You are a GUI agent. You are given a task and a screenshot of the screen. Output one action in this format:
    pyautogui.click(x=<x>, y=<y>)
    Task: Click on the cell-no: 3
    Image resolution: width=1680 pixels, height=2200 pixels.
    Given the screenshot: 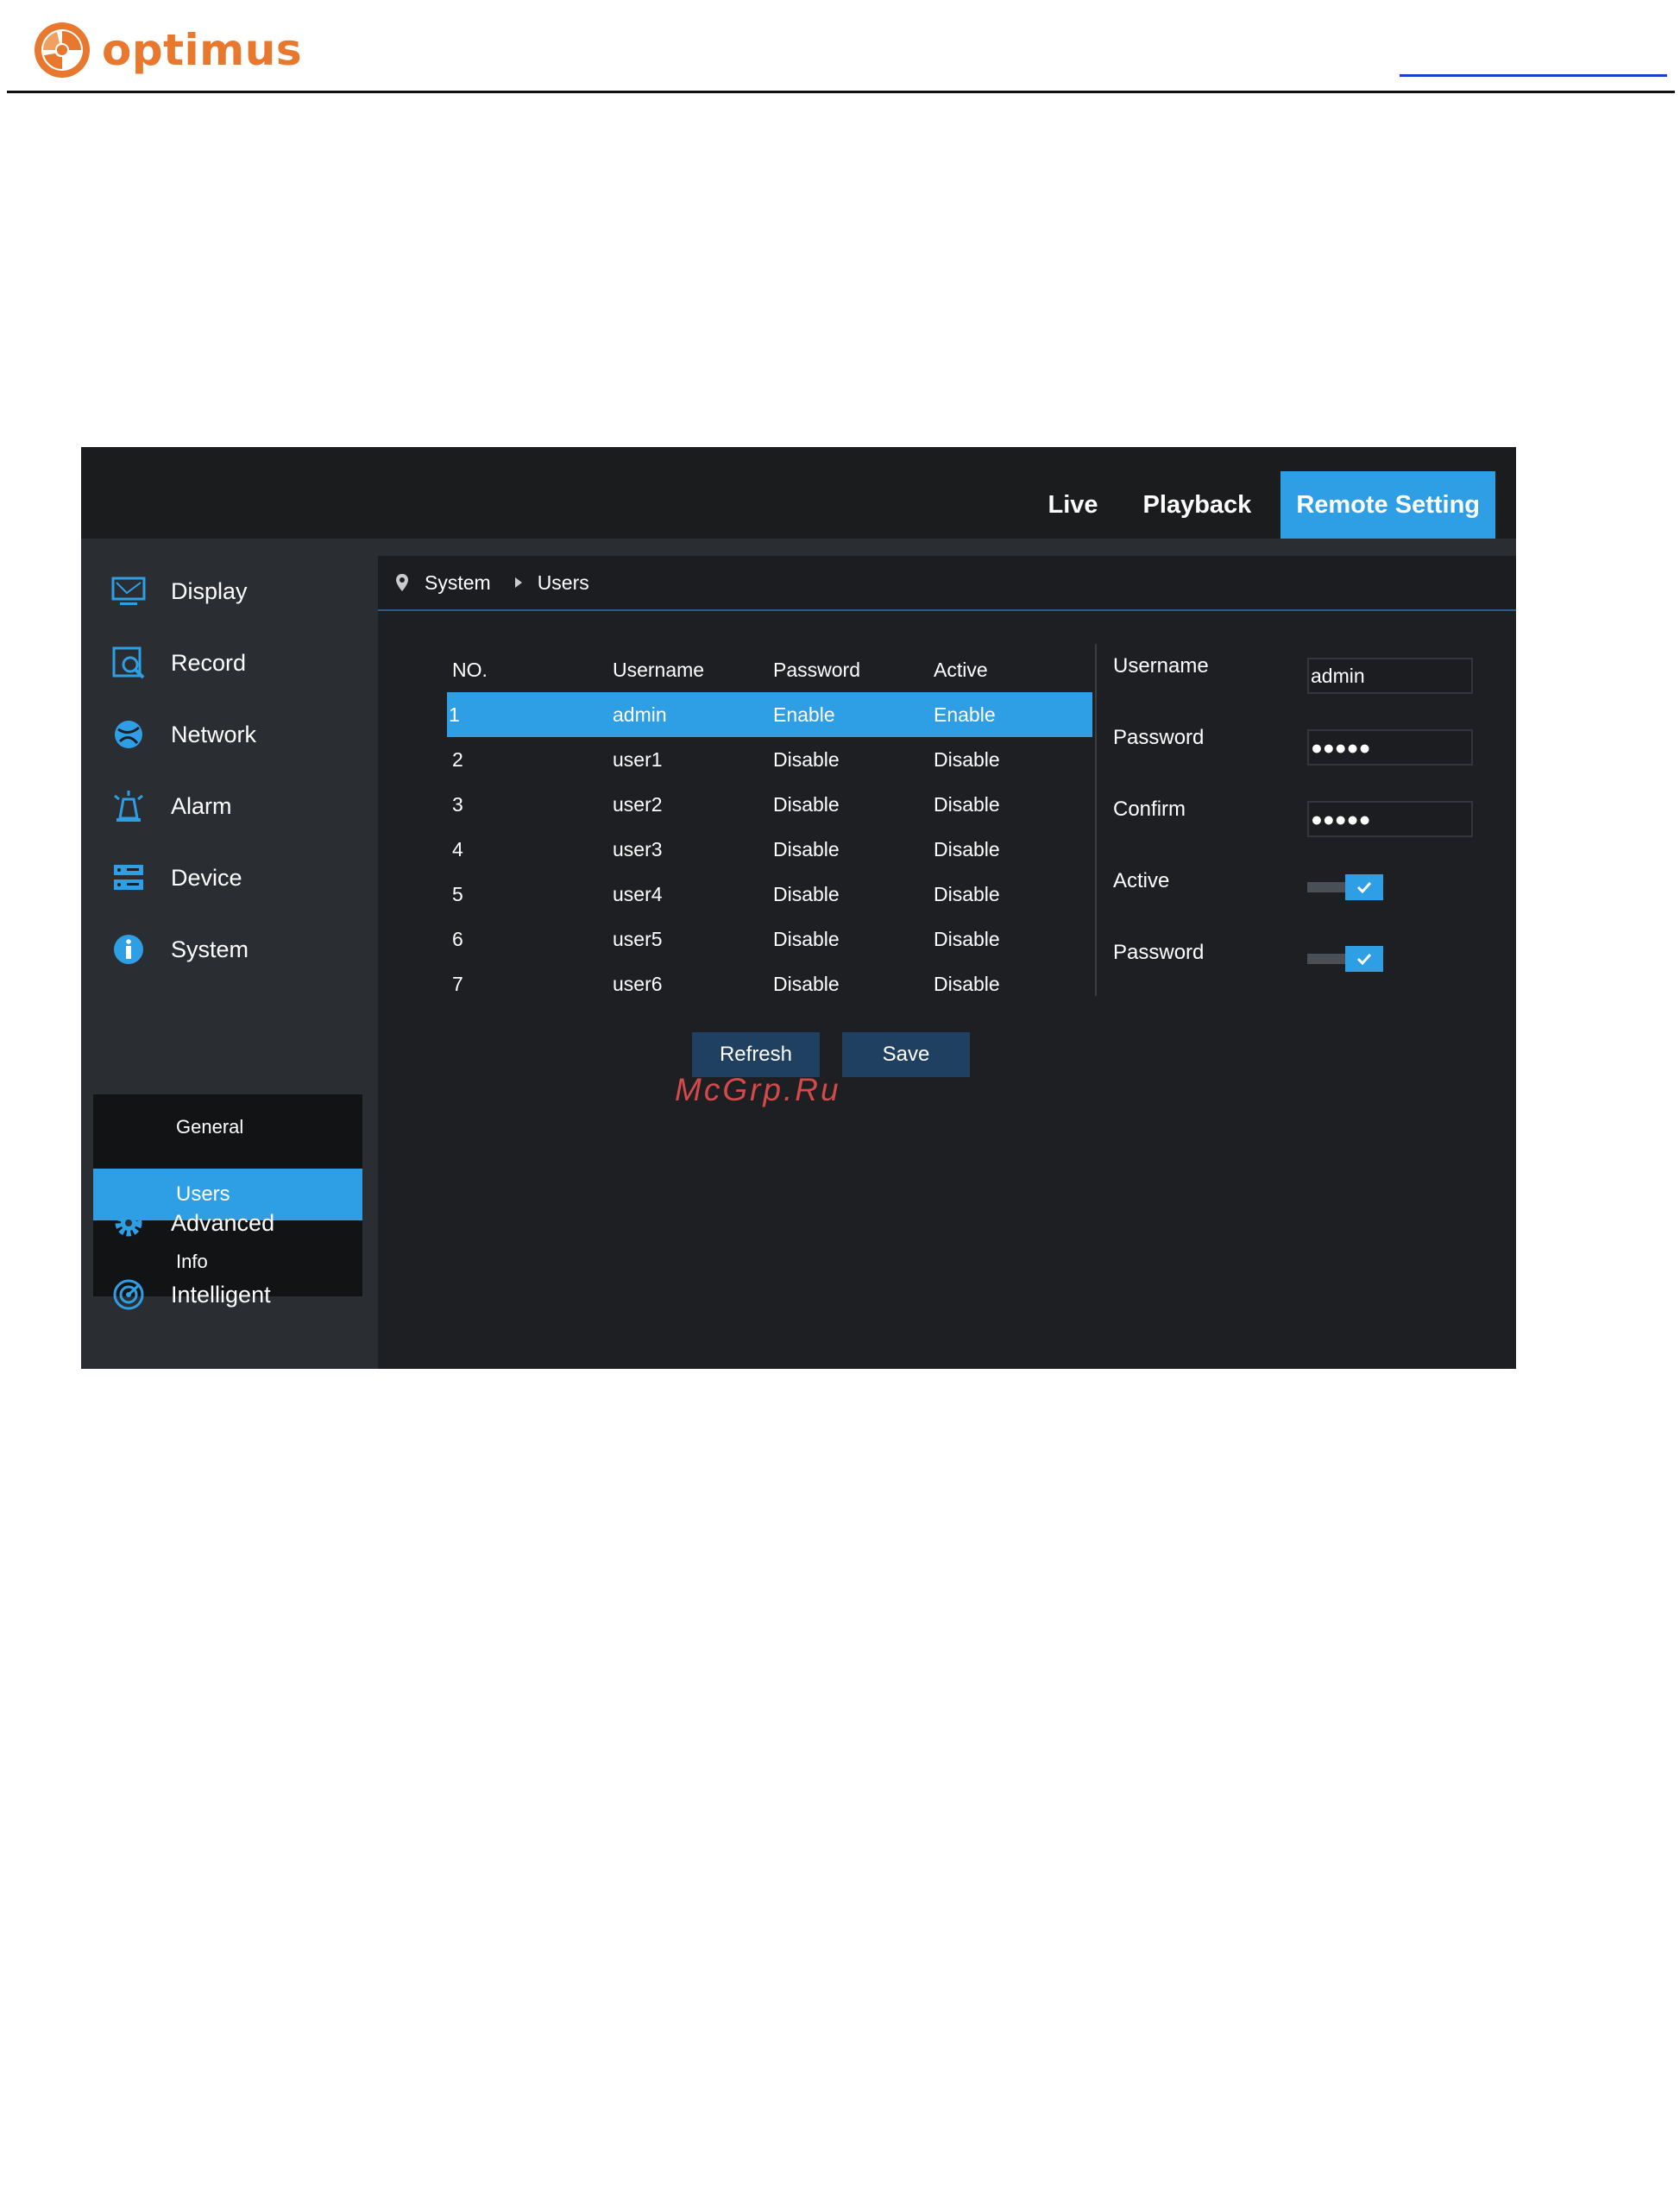 What is the action you would take?
    pyautogui.click(x=457, y=804)
    